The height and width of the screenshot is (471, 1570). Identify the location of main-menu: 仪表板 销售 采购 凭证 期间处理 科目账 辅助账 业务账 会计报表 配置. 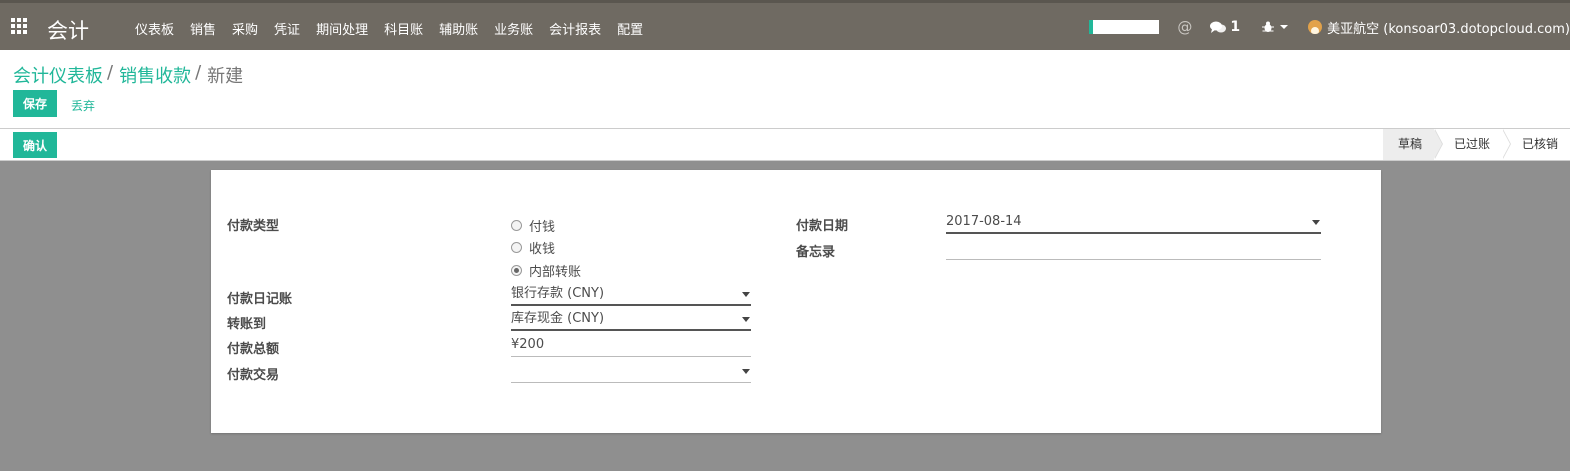
(397, 28).